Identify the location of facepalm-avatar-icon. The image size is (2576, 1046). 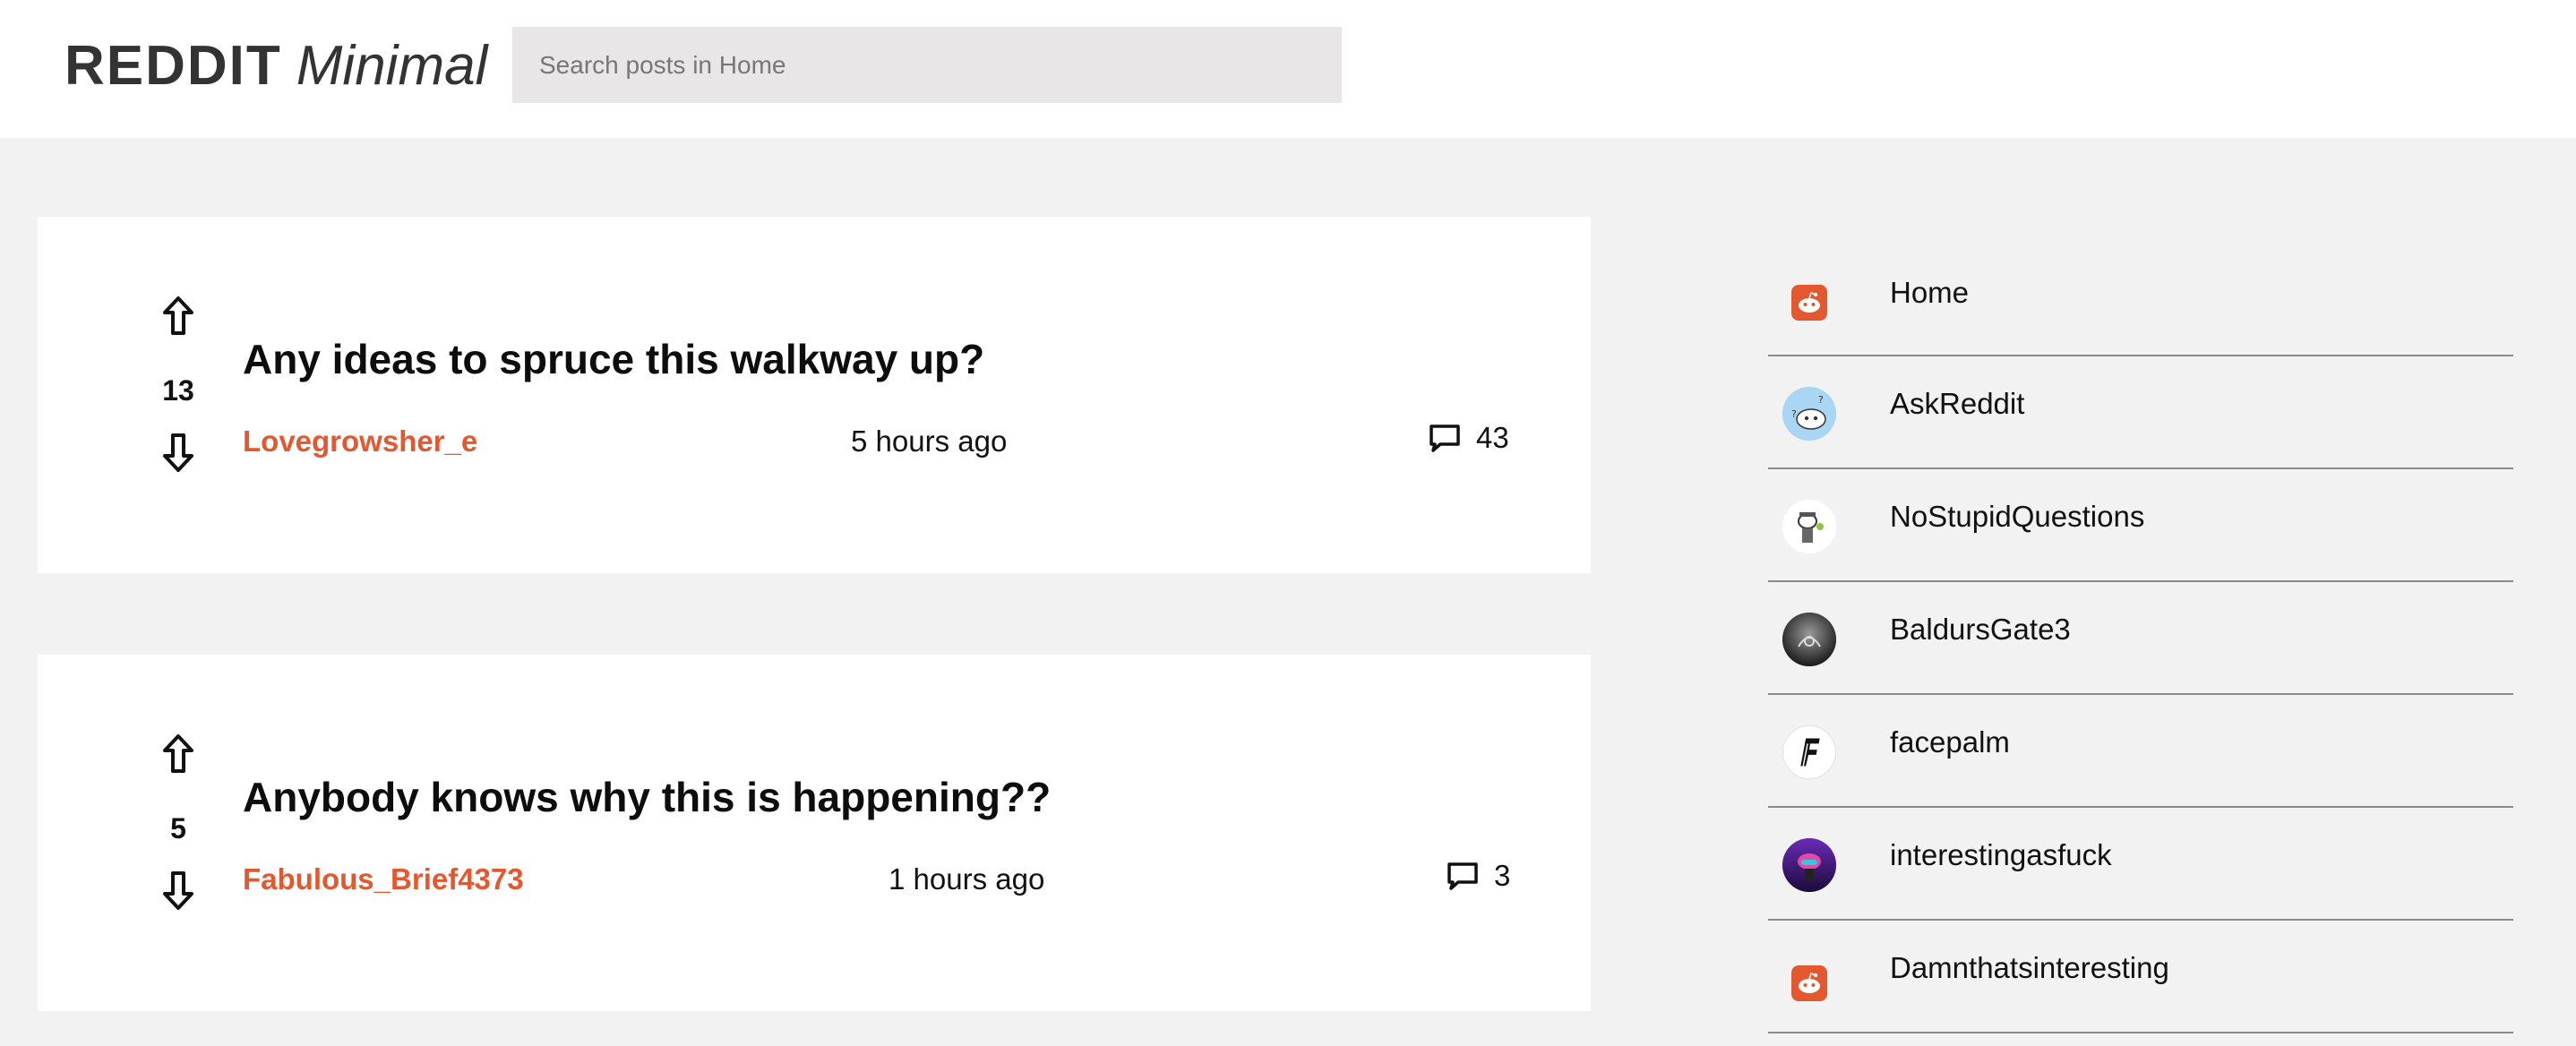
(1809, 752).